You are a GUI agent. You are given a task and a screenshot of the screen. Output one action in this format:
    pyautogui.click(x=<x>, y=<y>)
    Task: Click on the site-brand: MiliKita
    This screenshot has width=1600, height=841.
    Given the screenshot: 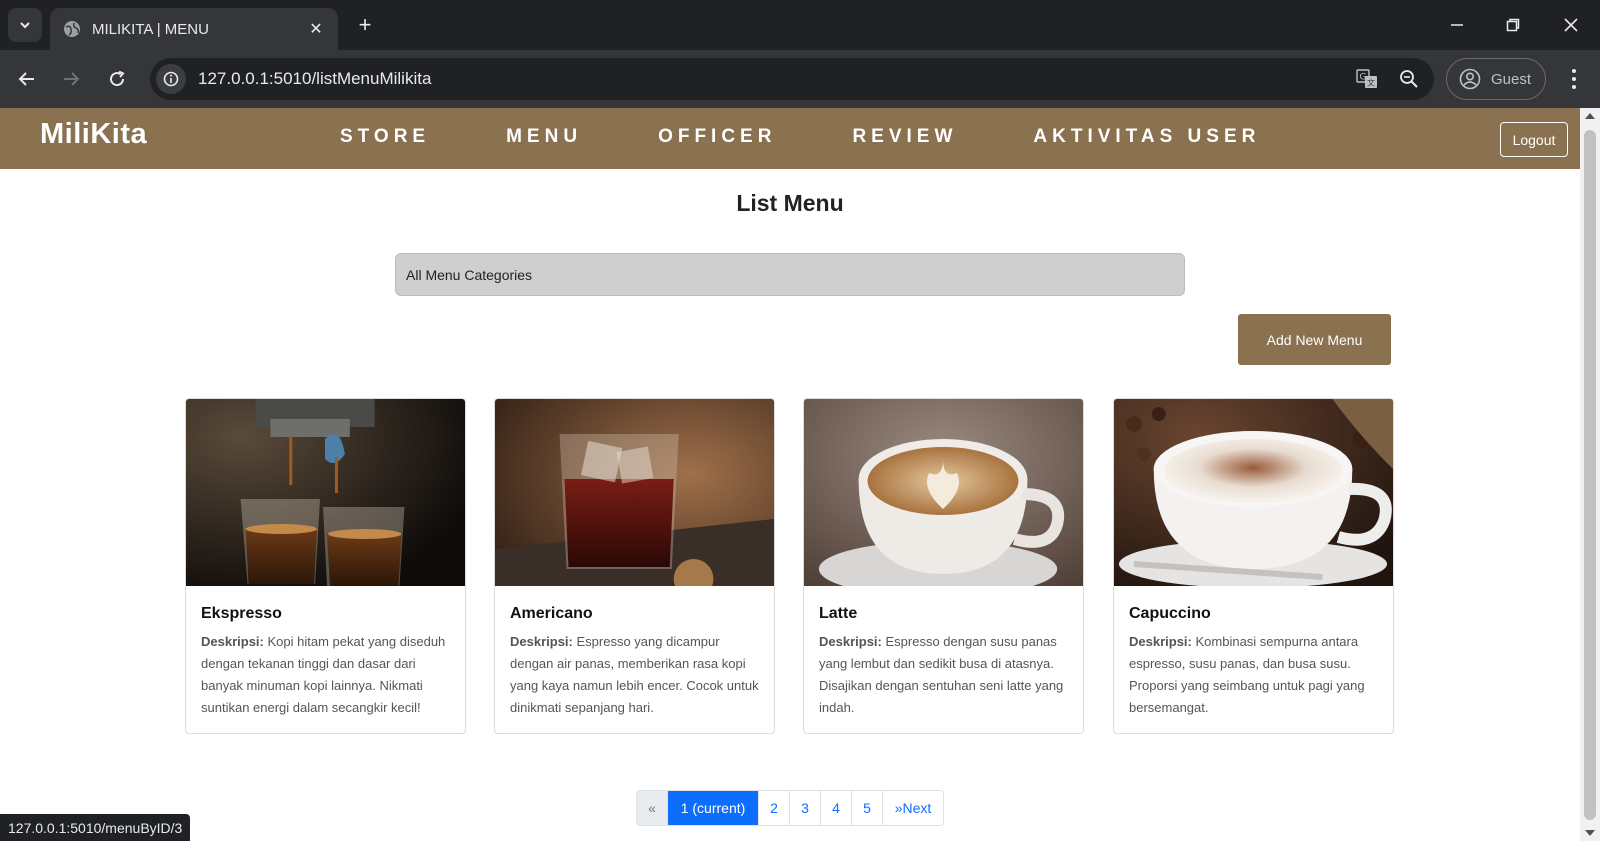 What is the action you would take?
    pyautogui.click(x=93, y=134)
    